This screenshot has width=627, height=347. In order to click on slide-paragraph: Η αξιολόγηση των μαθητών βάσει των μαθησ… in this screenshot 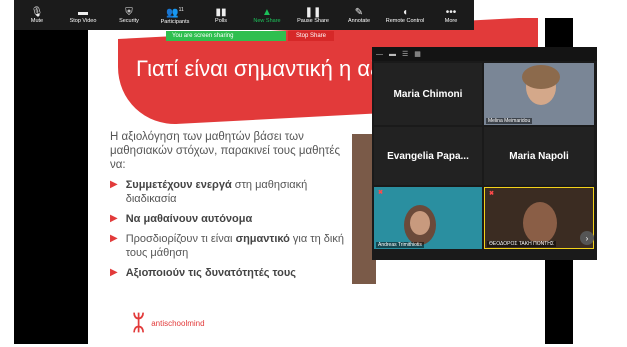, I will do `click(225, 151)`.